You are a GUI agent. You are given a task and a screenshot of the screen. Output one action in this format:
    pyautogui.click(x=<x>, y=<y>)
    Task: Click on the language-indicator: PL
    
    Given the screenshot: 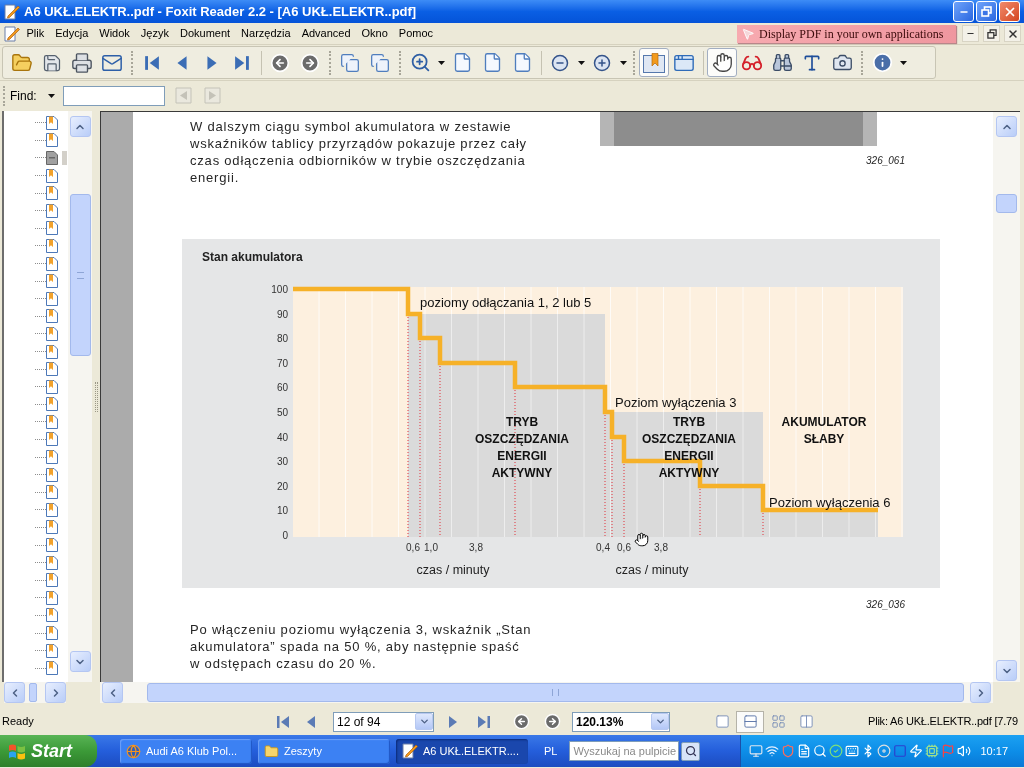 What is the action you would take?
    pyautogui.click(x=551, y=751)
    